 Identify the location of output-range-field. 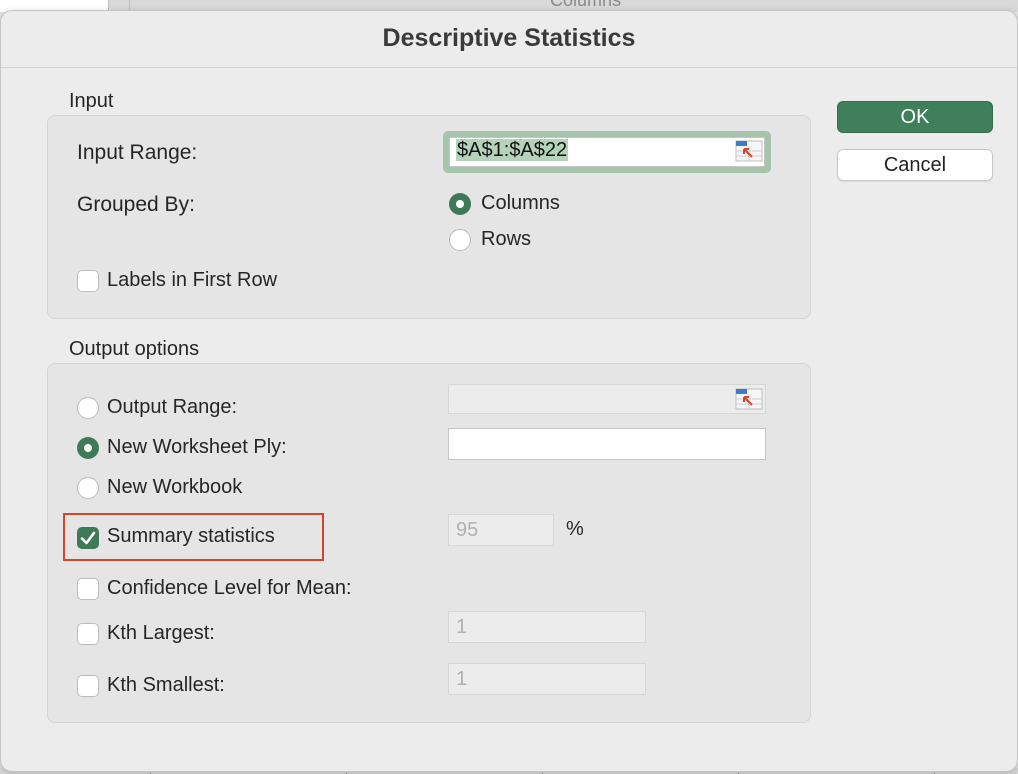
(607, 399).